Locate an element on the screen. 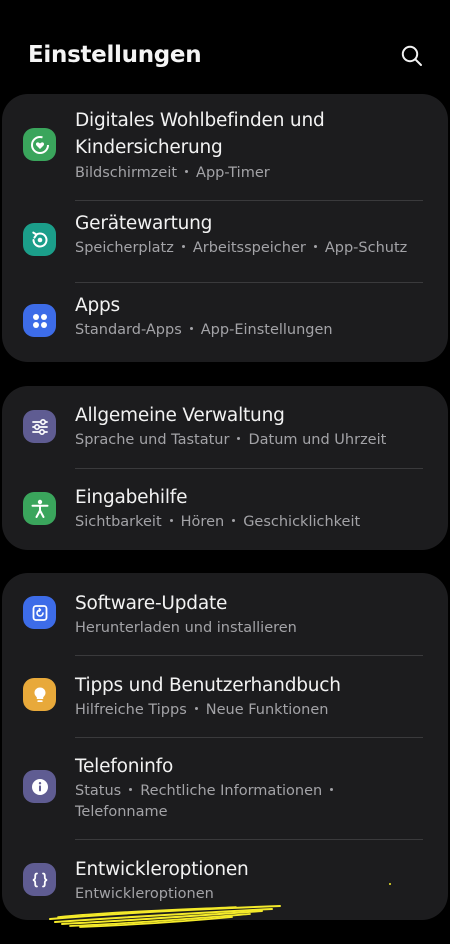 The height and width of the screenshot is (944, 450). redaction-scribble is located at coordinates (165, 916).